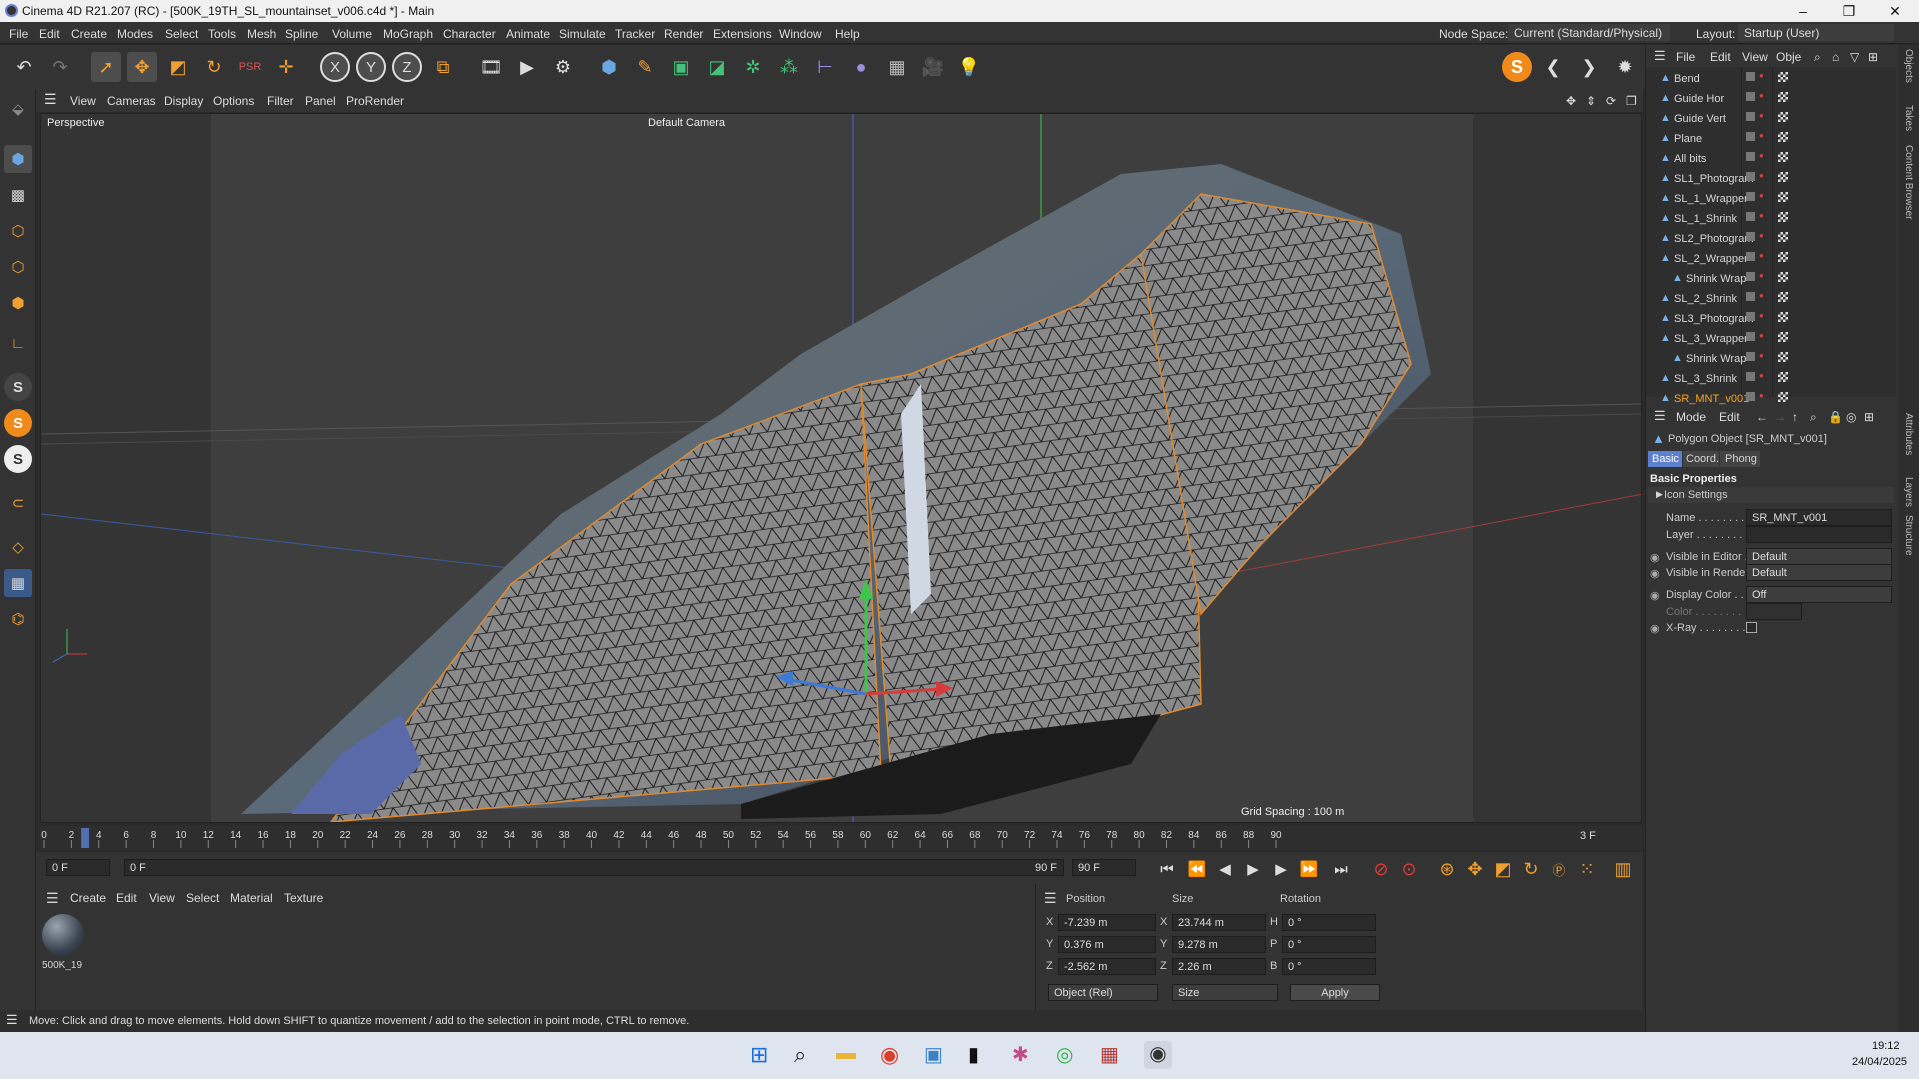  What do you see at coordinates (800, 1055) in the screenshot?
I see `search-icon: ⌕` at bounding box center [800, 1055].